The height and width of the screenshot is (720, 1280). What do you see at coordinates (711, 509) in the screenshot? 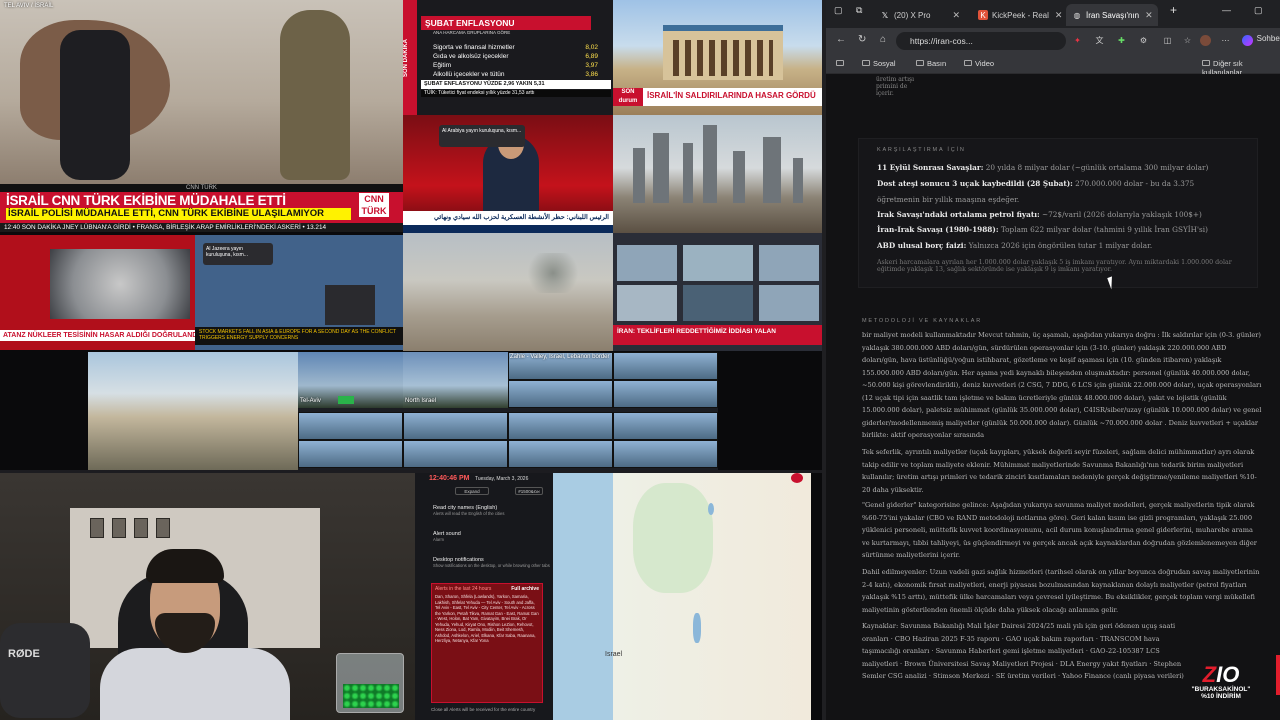
I see `map-lake` at bounding box center [711, 509].